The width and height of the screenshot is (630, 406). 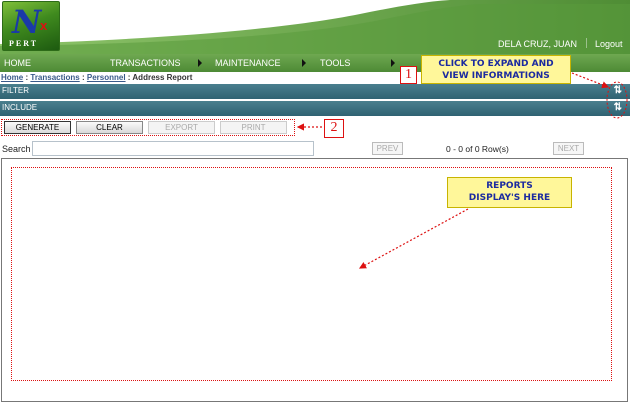 What do you see at coordinates (315, 91) in the screenshot?
I see `filter-section-bar: FILTER ⇅` at bounding box center [315, 91].